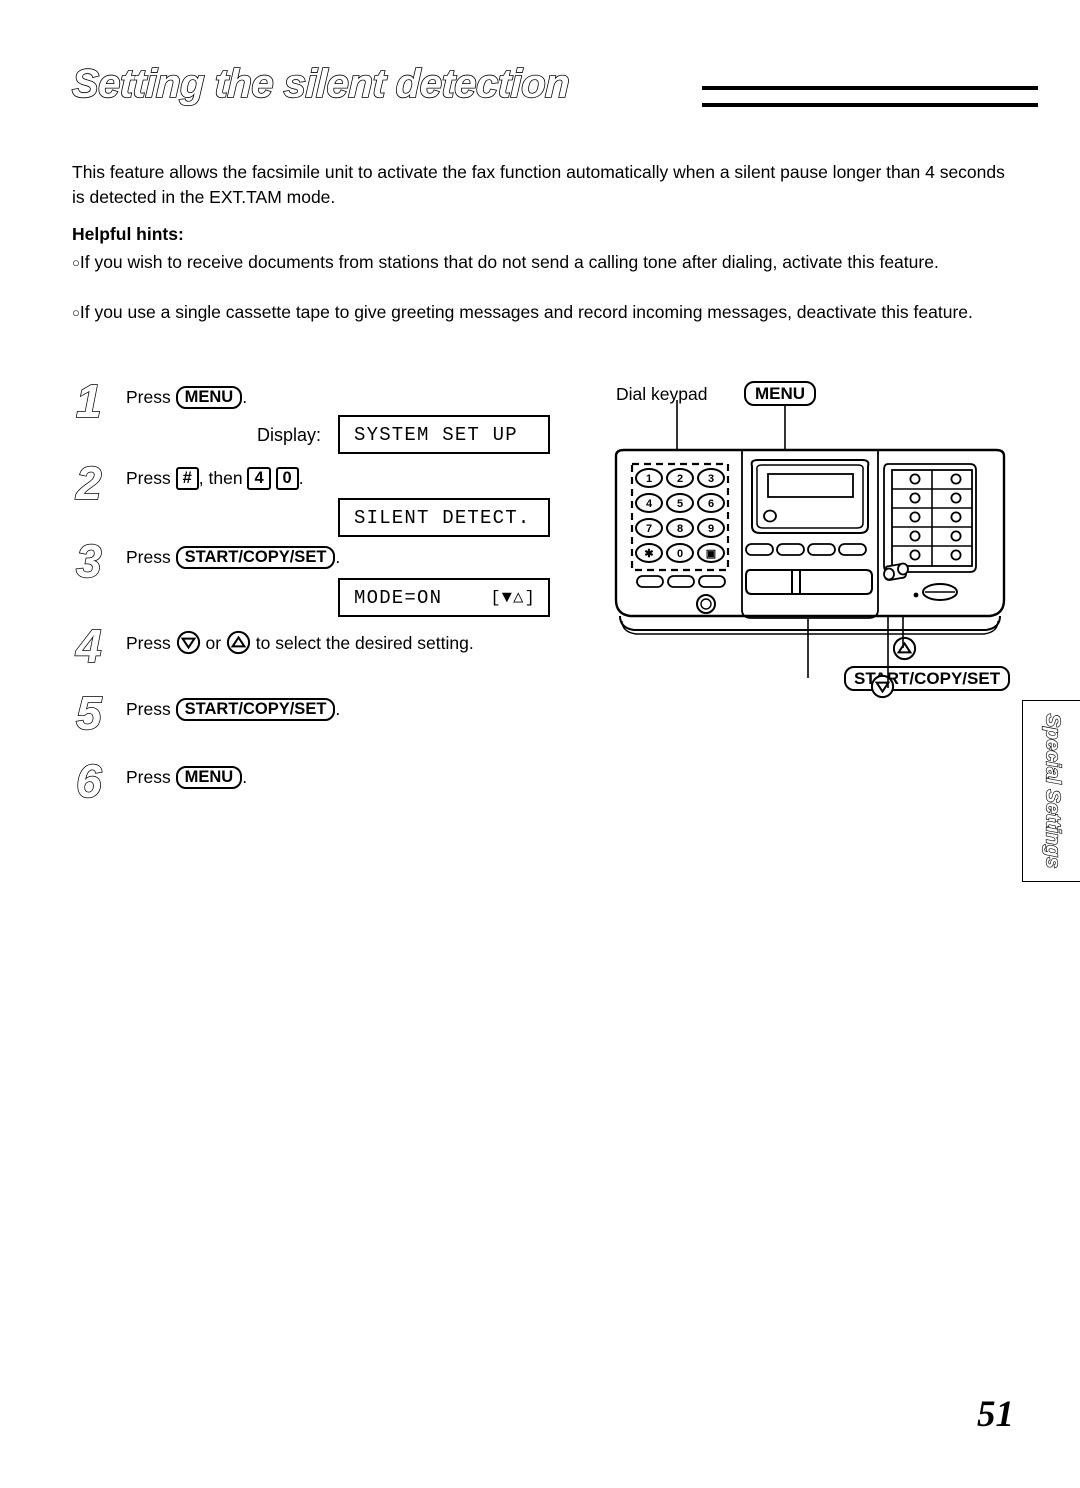  I want to click on up-arrow-key, so click(238, 645).